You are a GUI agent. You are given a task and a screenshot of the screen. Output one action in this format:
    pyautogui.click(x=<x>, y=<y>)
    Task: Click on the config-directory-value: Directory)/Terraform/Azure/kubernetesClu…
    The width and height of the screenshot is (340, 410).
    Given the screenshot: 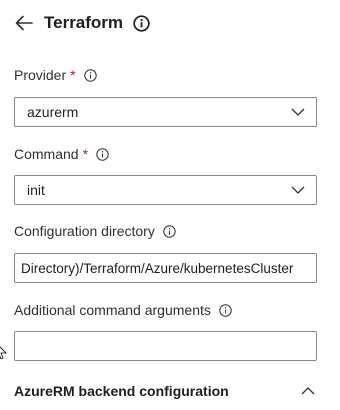 What is the action you would take?
    pyautogui.click(x=157, y=268)
    